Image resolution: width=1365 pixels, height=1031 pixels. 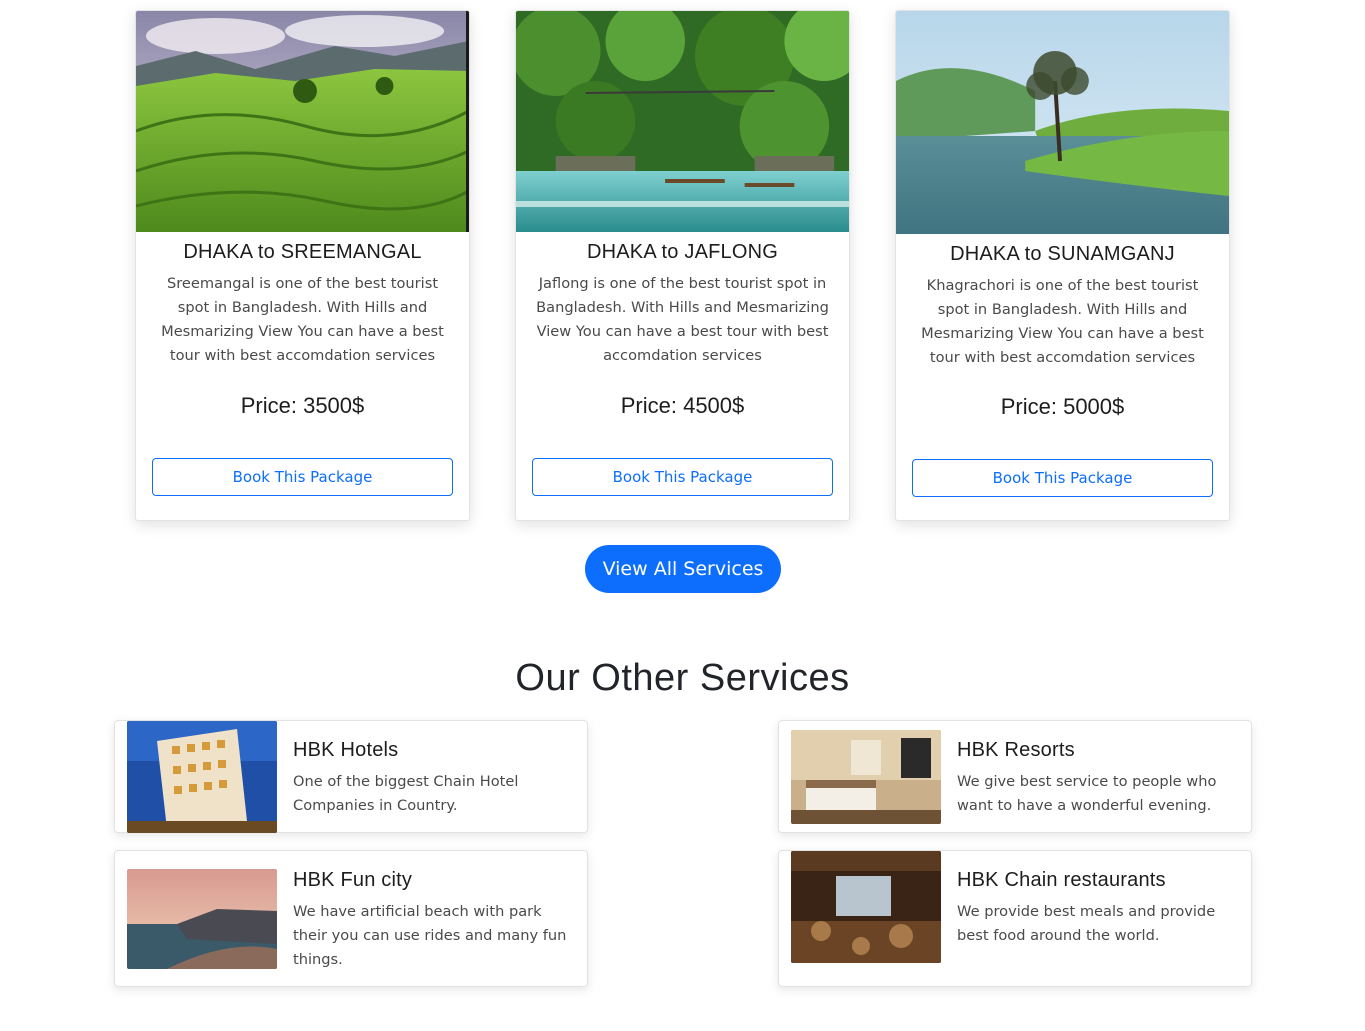 I want to click on hotel-building-image, so click(x=202, y=777).